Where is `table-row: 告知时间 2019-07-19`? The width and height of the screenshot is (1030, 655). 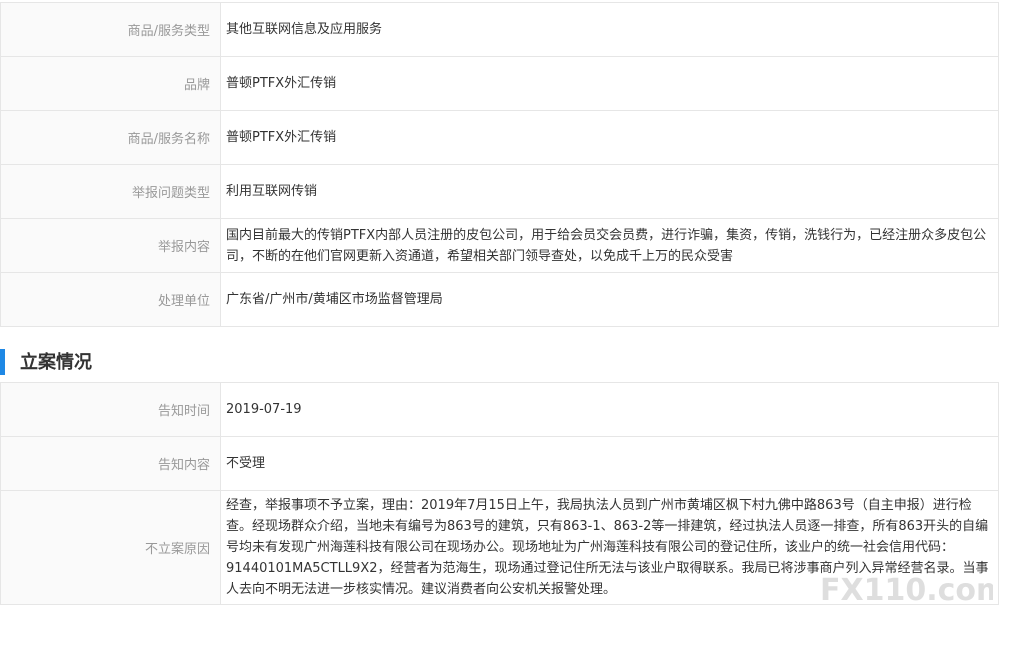 table-row: 告知时间 2019-07-19 is located at coordinates (499, 409).